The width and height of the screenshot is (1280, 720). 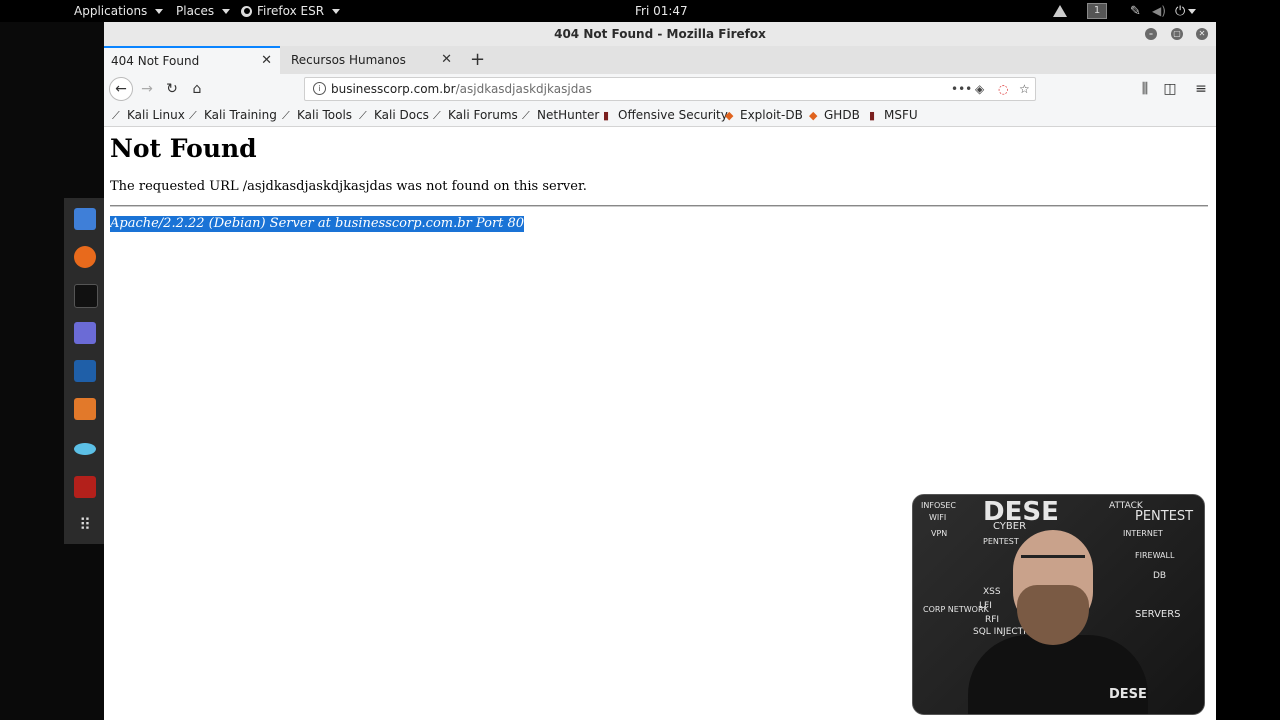 What do you see at coordinates (568, 115) in the screenshot?
I see `bookmark-label: NetHunter` at bounding box center [568, 115].